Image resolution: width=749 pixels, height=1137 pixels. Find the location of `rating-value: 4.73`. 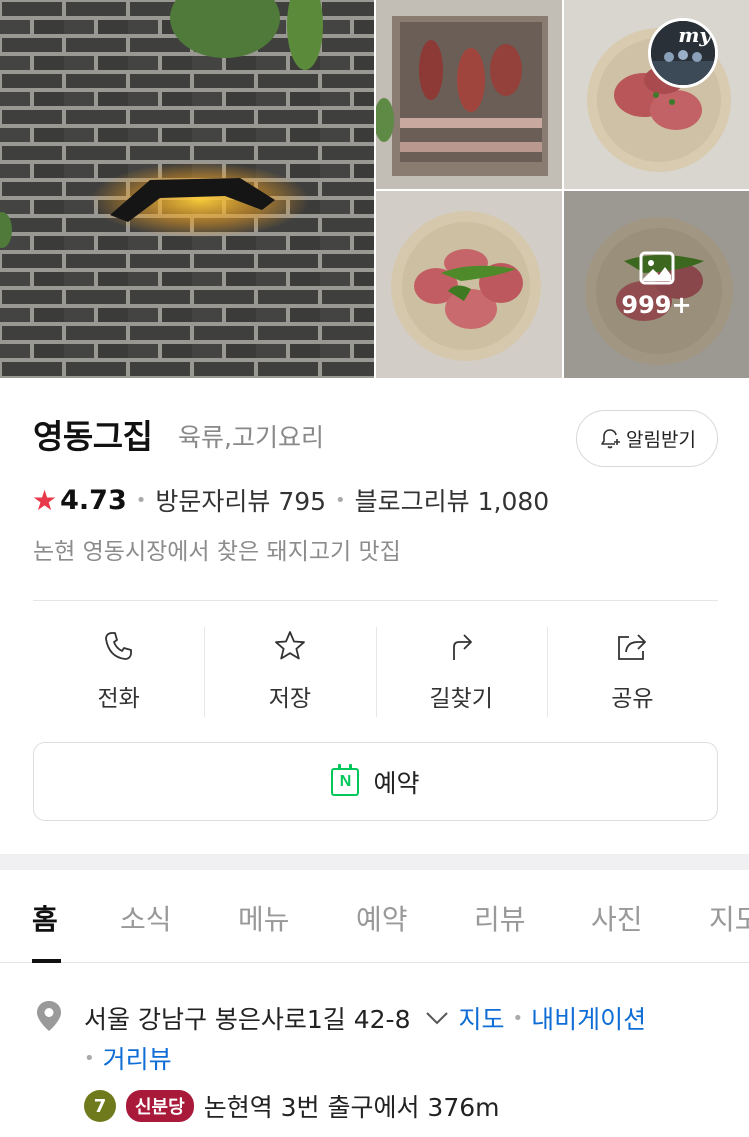

rating-value: 4.73 is located at coordinates (93, 500).